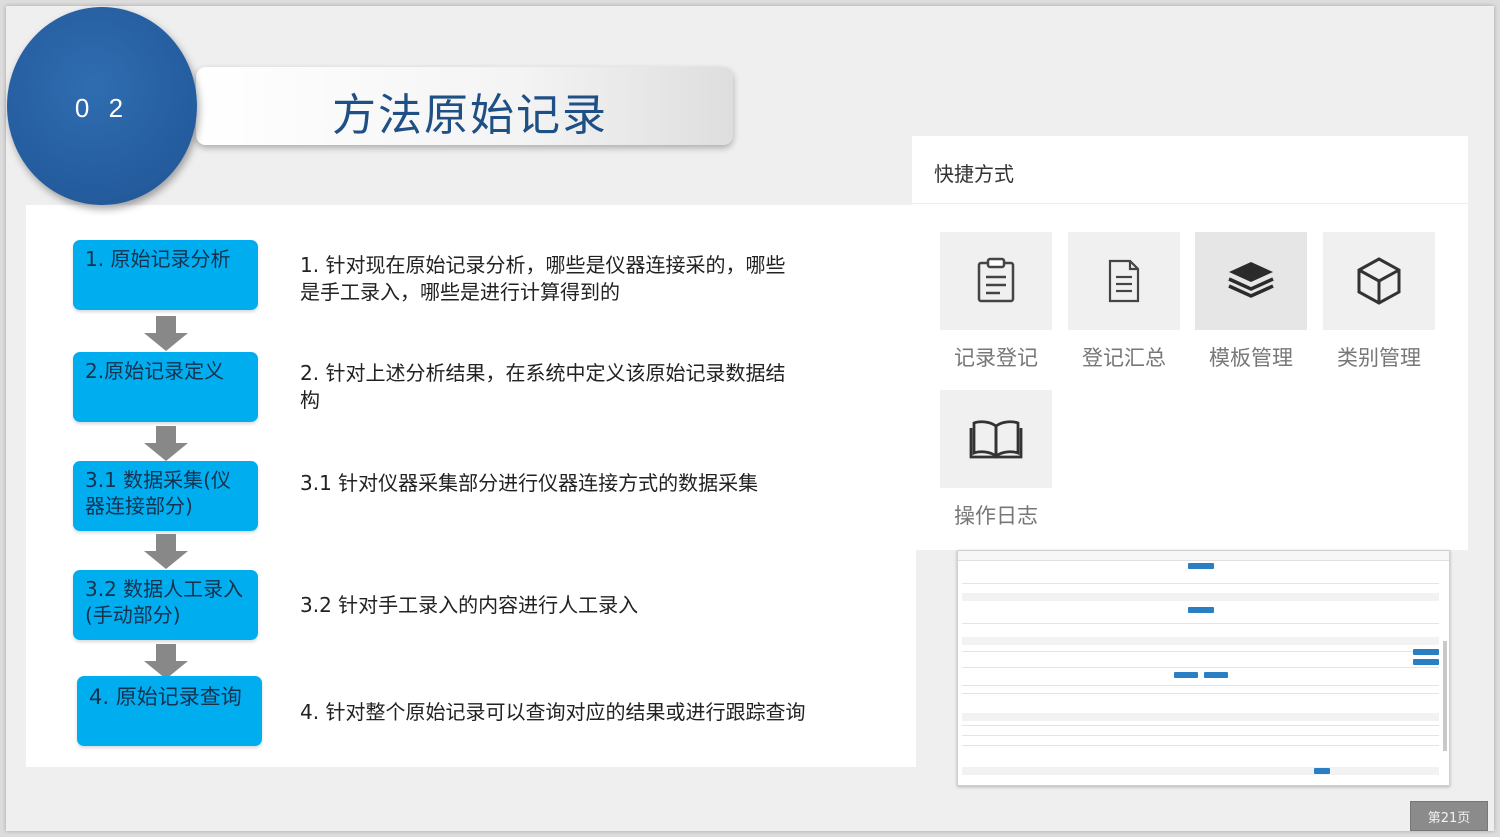 The image size is (1500, 837). What do you see at coordinates (1203, 556) in the screenshot?
I see `mini-window-titlebar` at bounding box center [1203, 556].